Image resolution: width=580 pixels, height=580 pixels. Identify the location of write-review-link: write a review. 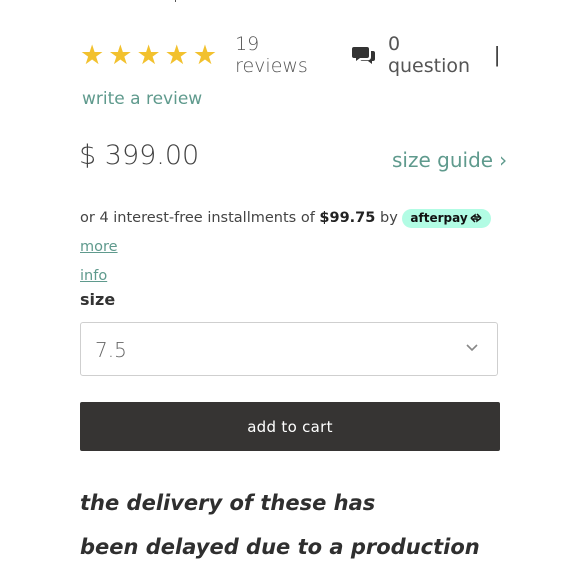
(142, 99).